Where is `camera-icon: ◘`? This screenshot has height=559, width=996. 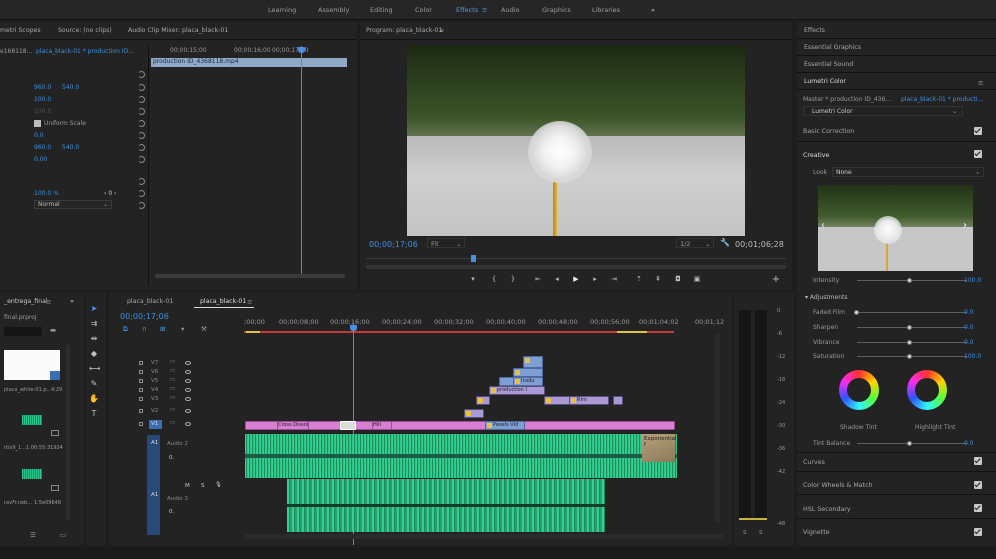
camera-icon: ◘ is located at coordinates (678, 279).